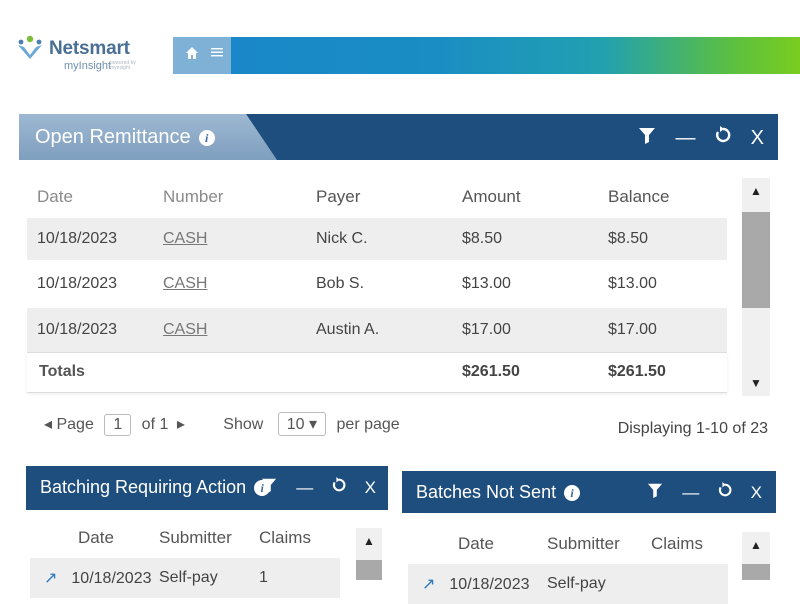 The image size is (800, 604). Describe the element at coordinates (756, 383) in the screenshot. I see `scroll-down-arrow-icon: ▼` at that location.